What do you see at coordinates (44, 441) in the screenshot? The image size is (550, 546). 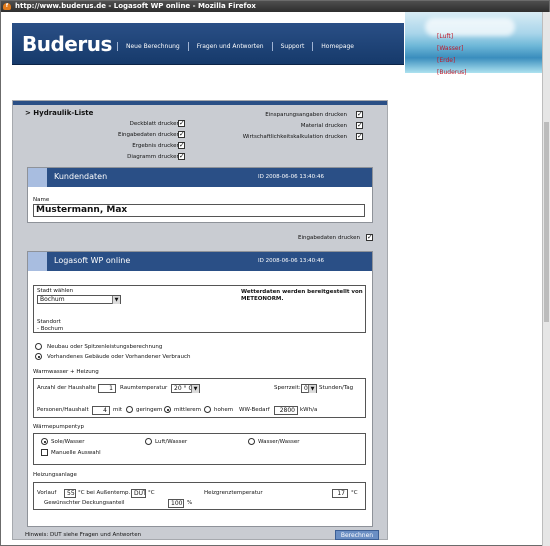 I see `radio-sole-wasser` at bounding box center [44, 441].